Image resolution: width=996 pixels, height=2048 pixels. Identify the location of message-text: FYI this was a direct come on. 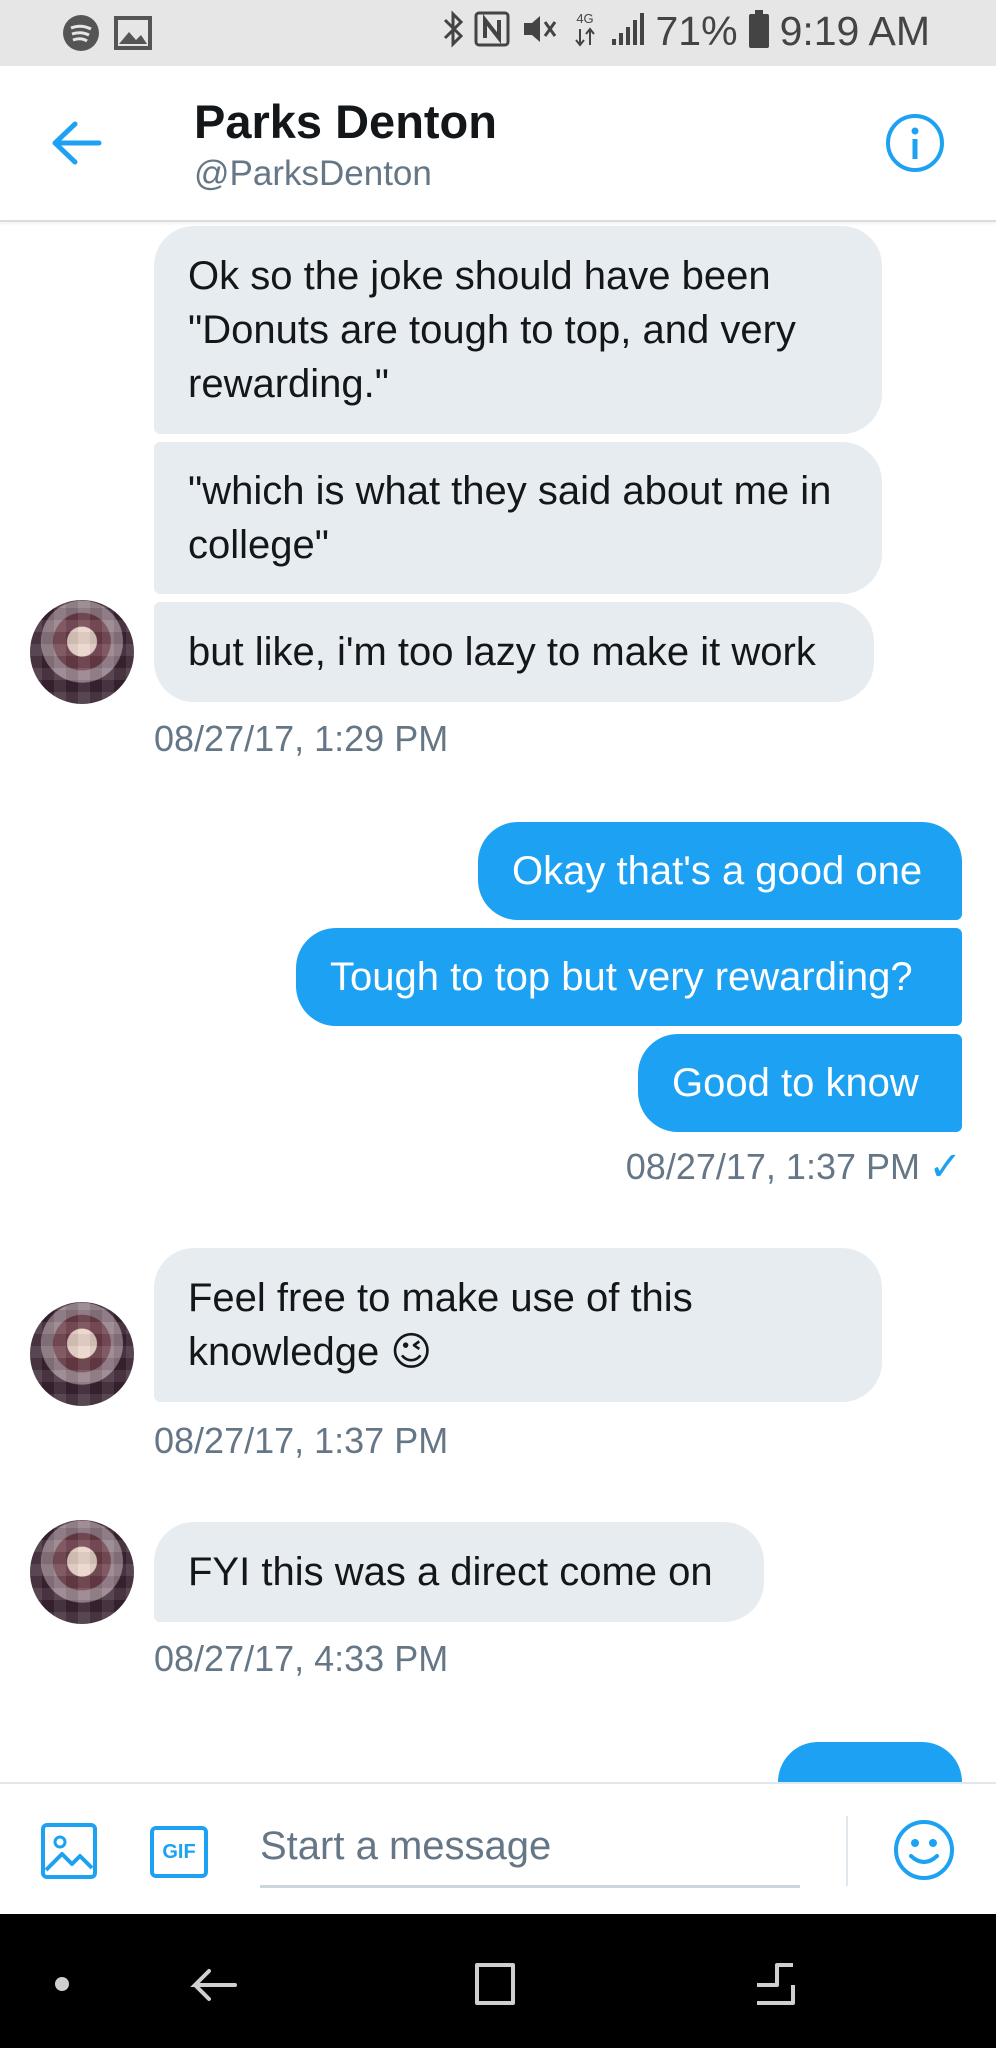
(450, 1572).